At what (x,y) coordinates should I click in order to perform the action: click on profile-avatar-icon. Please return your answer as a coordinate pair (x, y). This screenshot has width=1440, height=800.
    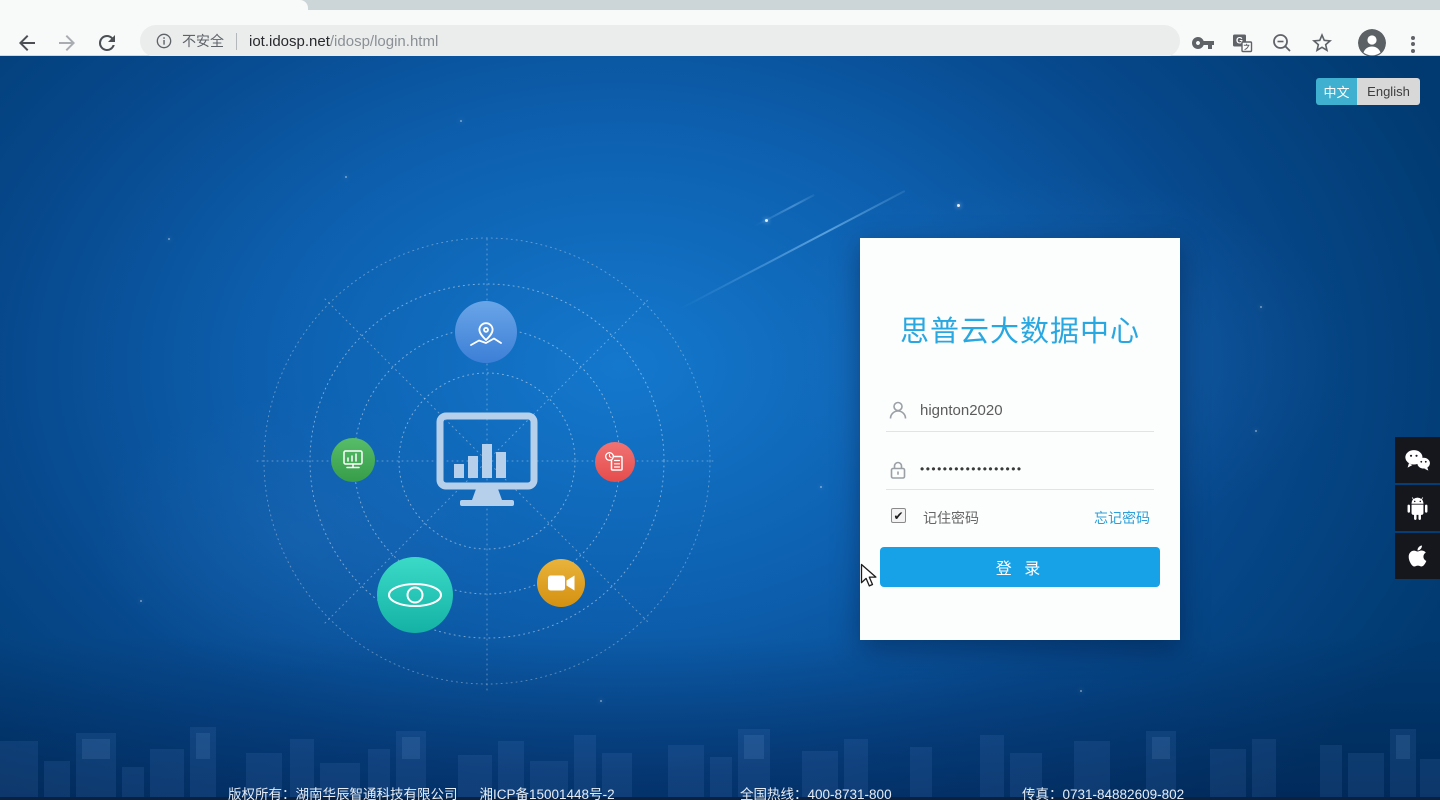
    Looking at the image, I should click on (1372, 43).